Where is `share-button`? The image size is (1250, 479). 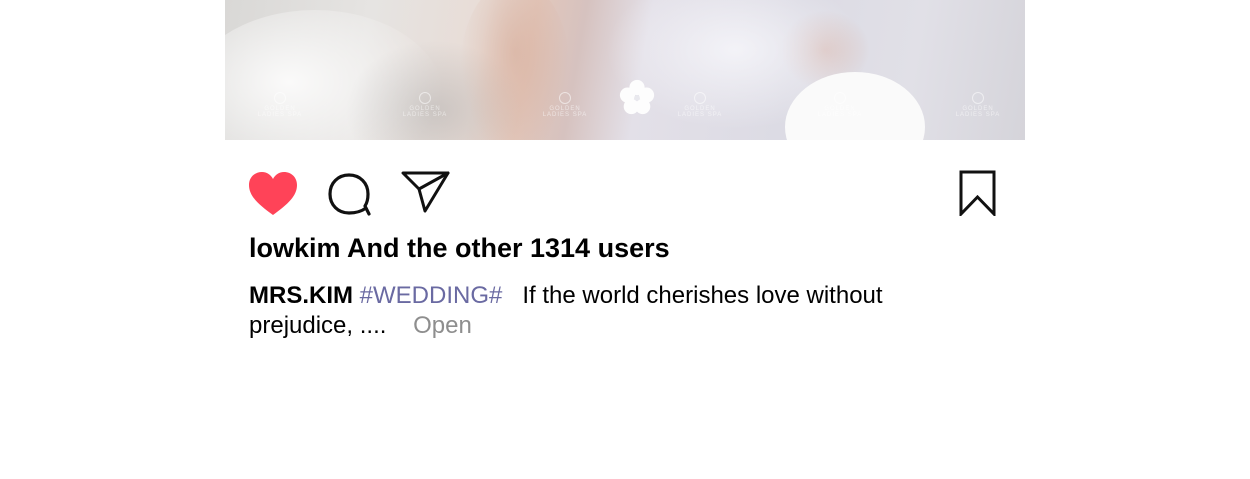
share-button is located at coordinates (426, 192).